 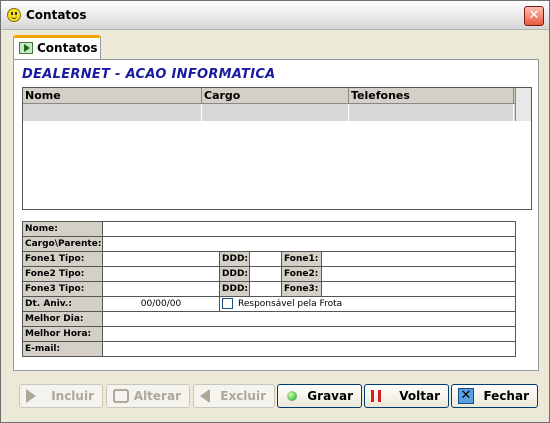 I want to click on dt-aniv-field: 00/00/00, so click(x=161, y=304).